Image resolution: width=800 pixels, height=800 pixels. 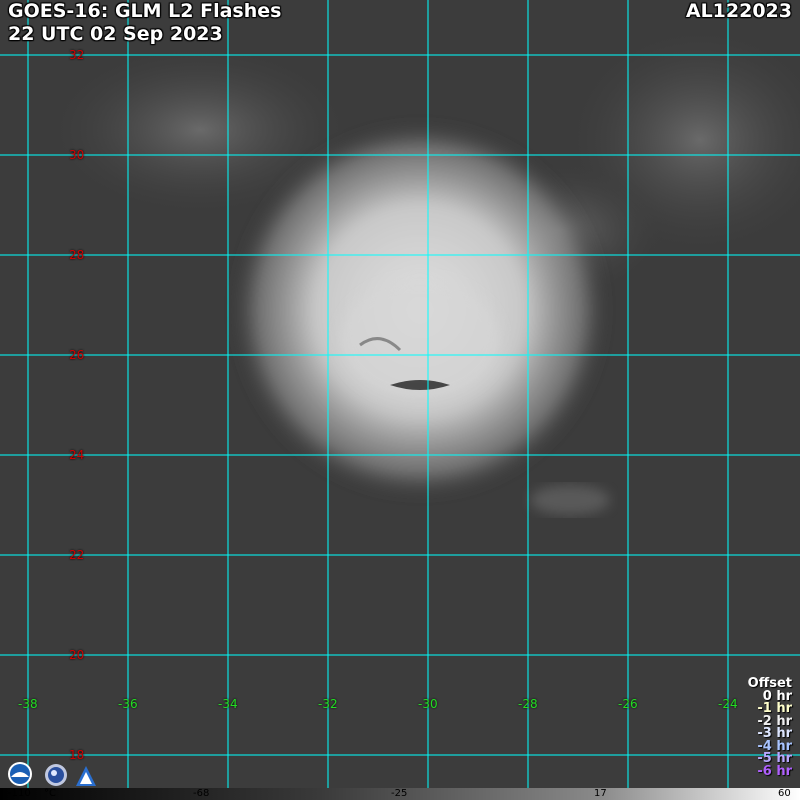 I want to click on latitude-label: 24, so click(x=77, y=455).